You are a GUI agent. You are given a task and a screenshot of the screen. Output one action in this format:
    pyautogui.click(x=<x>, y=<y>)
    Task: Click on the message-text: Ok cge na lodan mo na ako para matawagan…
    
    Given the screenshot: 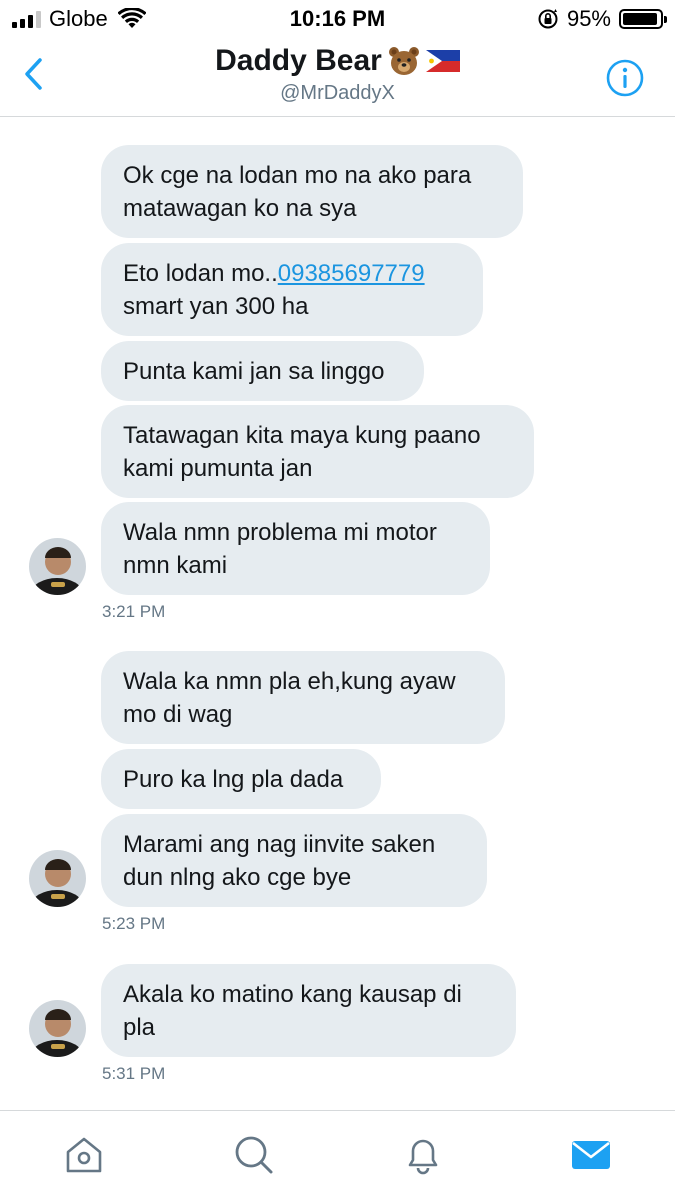 What is the action you would take?
    pyautogui.click(x=297, y=192)
    